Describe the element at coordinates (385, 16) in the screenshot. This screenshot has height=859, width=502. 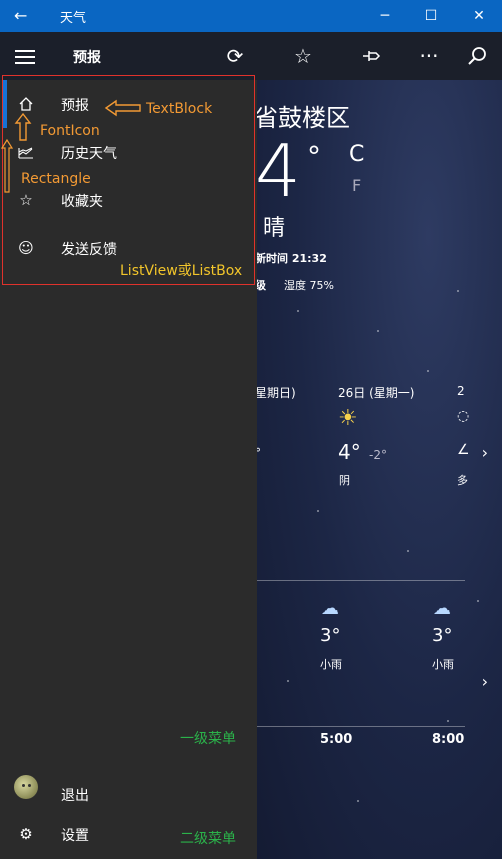
I see `minimize-button: ─` at that location.